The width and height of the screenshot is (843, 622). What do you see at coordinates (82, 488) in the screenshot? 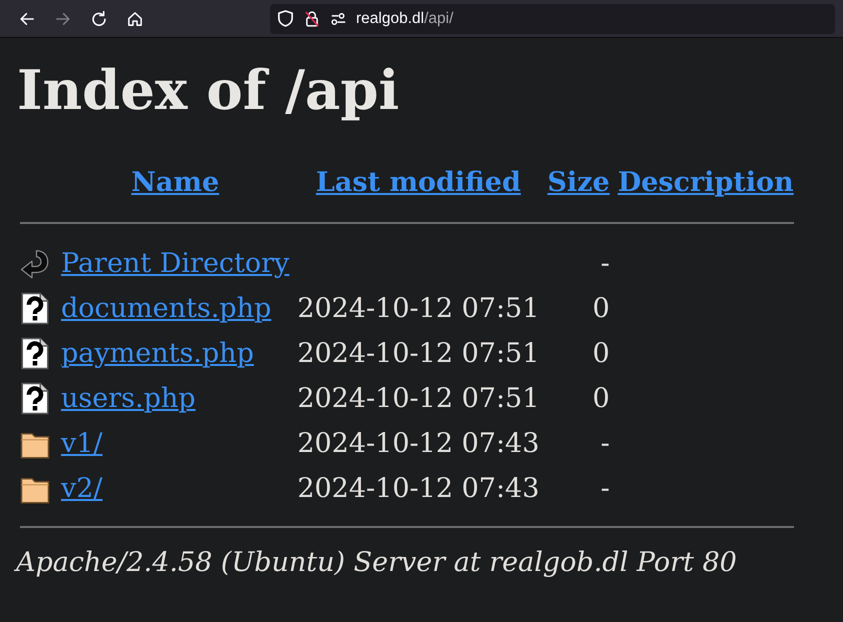
I see `file-link: v2/` at bounding box center [82, 488].